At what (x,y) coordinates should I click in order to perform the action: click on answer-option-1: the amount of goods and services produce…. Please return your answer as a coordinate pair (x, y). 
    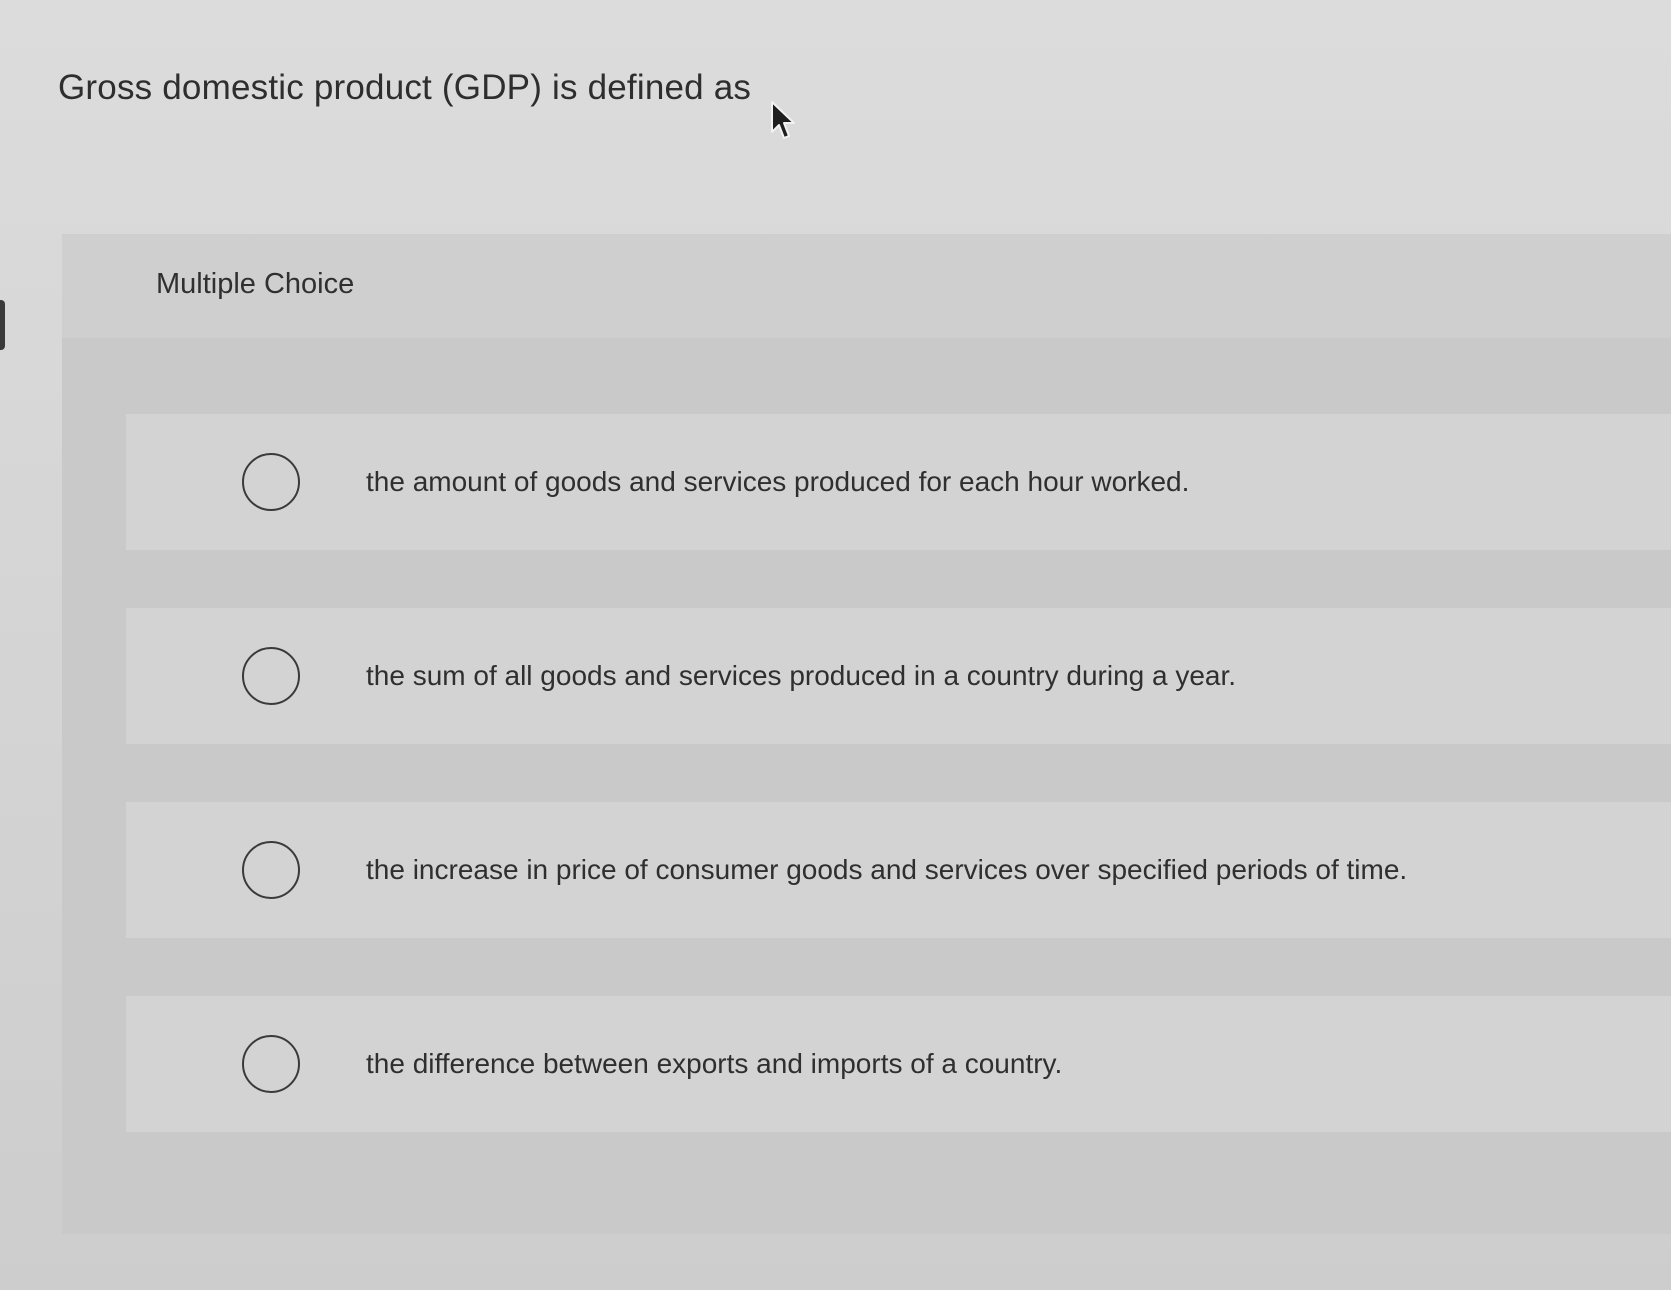
    Looking at the image, I should click on (898, 482).